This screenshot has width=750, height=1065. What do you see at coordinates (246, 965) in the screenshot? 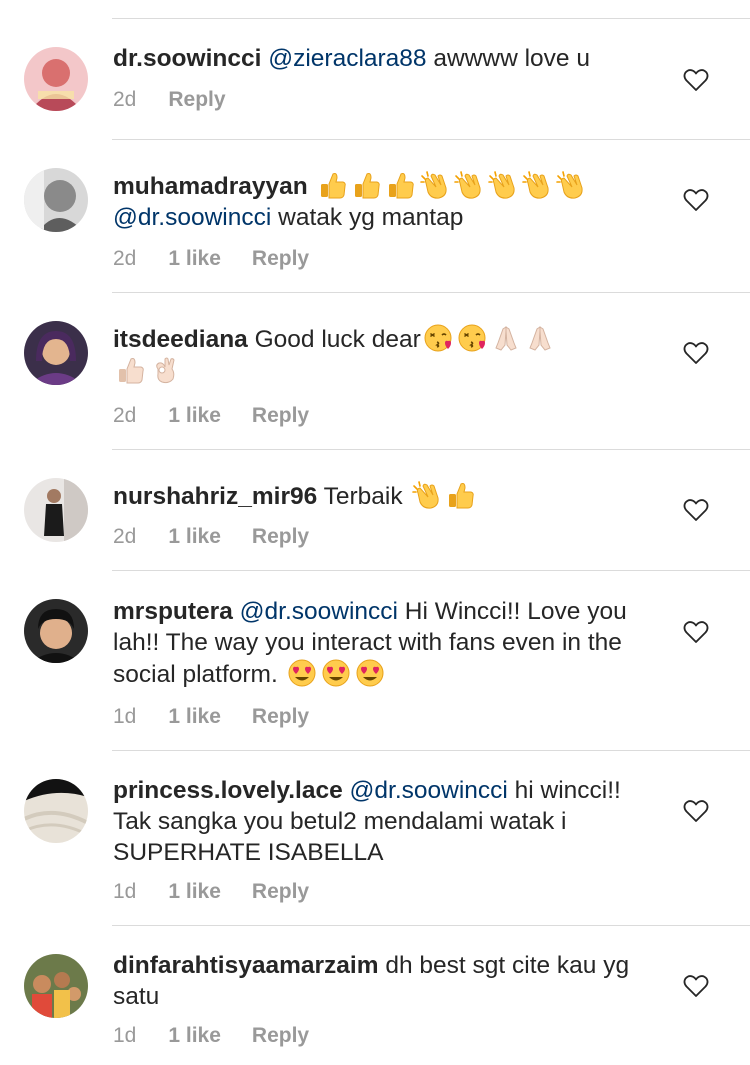
I see `username: dinfarahtisyaamarzaim` at bounding box center [246, 965].